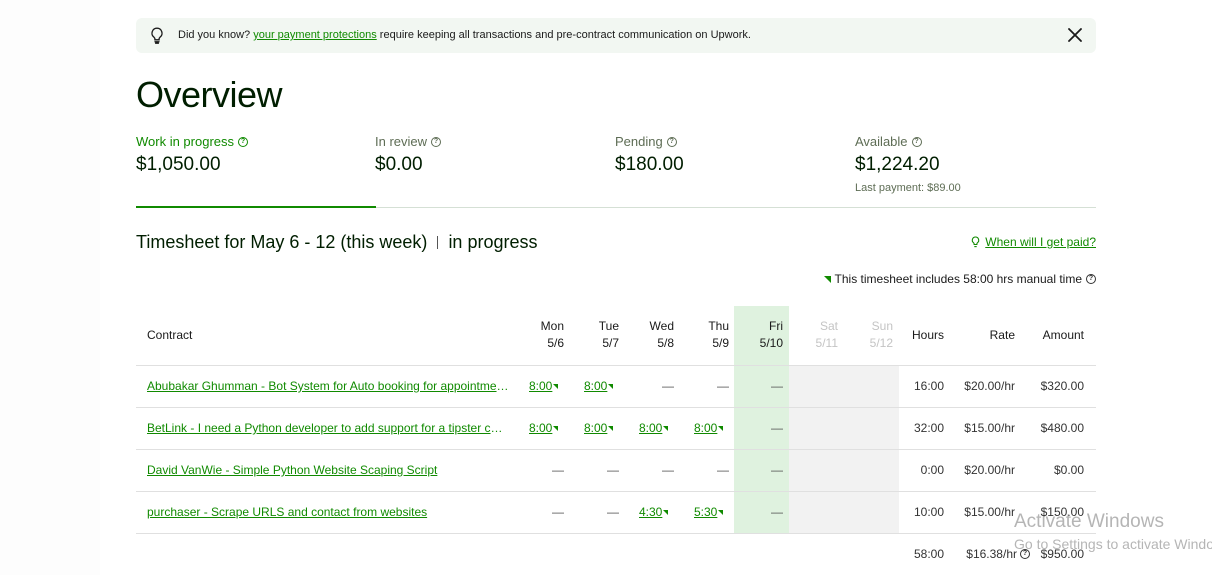 The width and height of the screenshot is (1212, 575). I want to click on stat-value: $1,224.20, so click(897, 164).